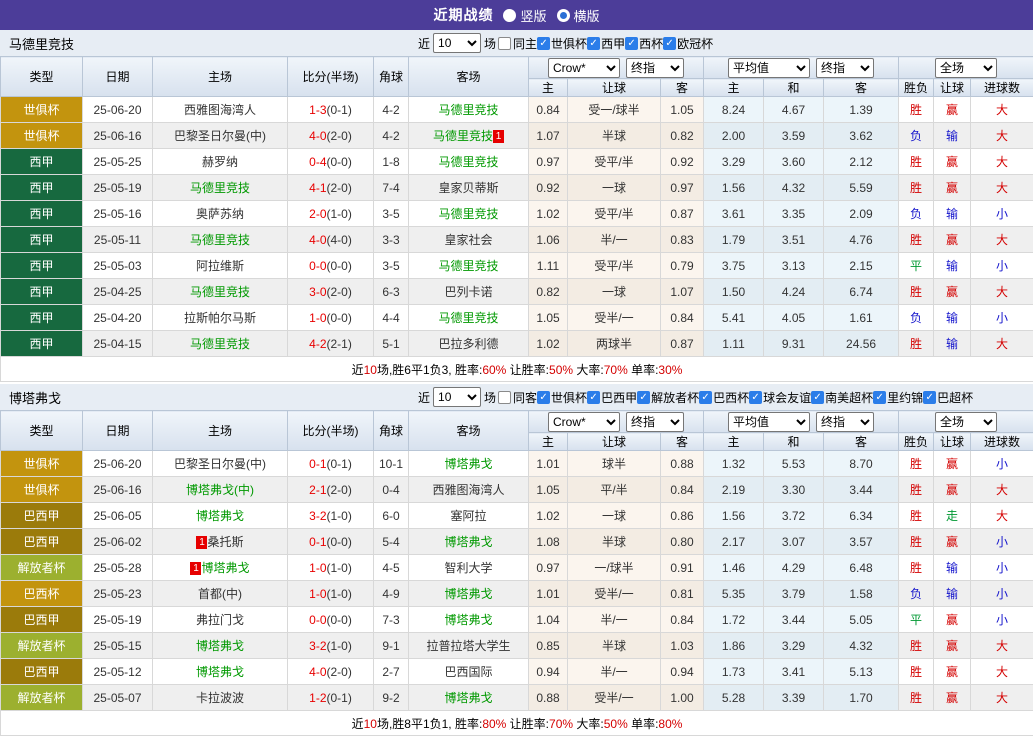 The width and height of the screenshot is (1033, 736). I want to click on away-team: 拉普拉塔大学生, so click(468, 646).